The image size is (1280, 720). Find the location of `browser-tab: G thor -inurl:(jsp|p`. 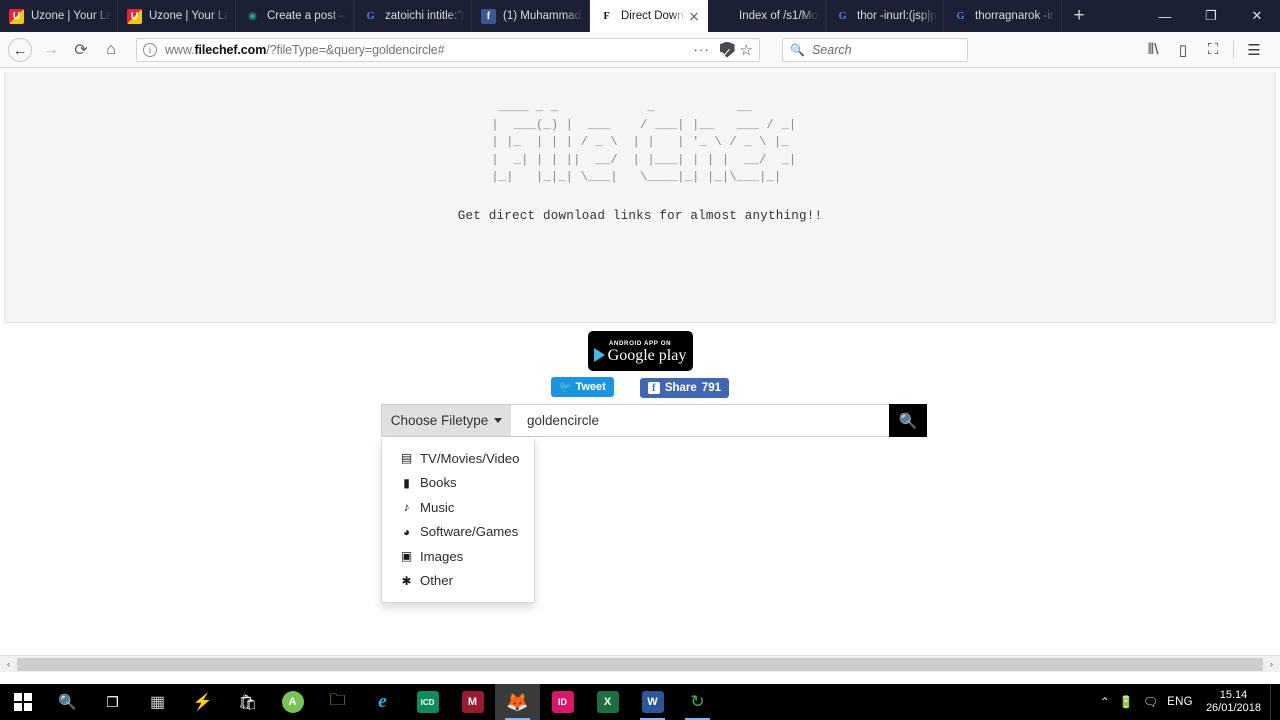

browser-tab: G thor -inurl:(jsp|p is located at coordinates (885, 16).